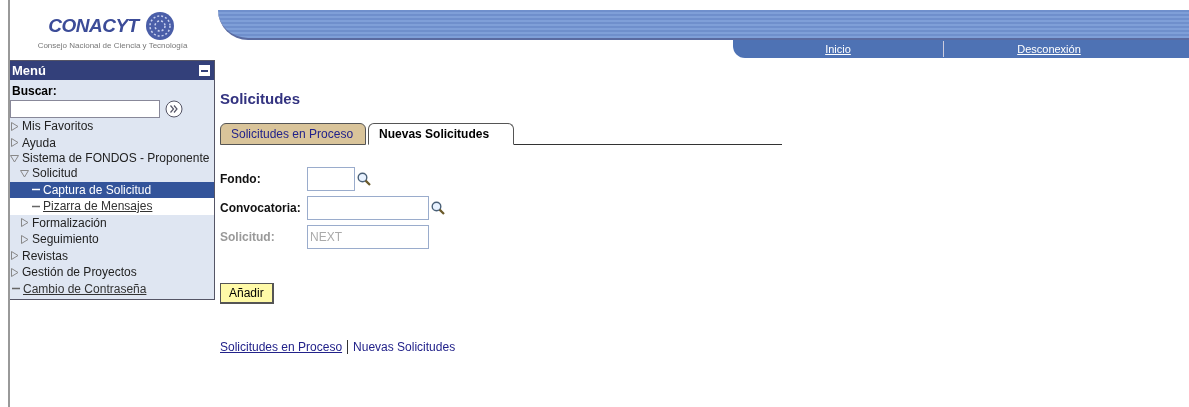  What do you see at coordinates (247, 293) in the screenshot?
I see `add-button: Añadir` at bounding box center [247, 293].